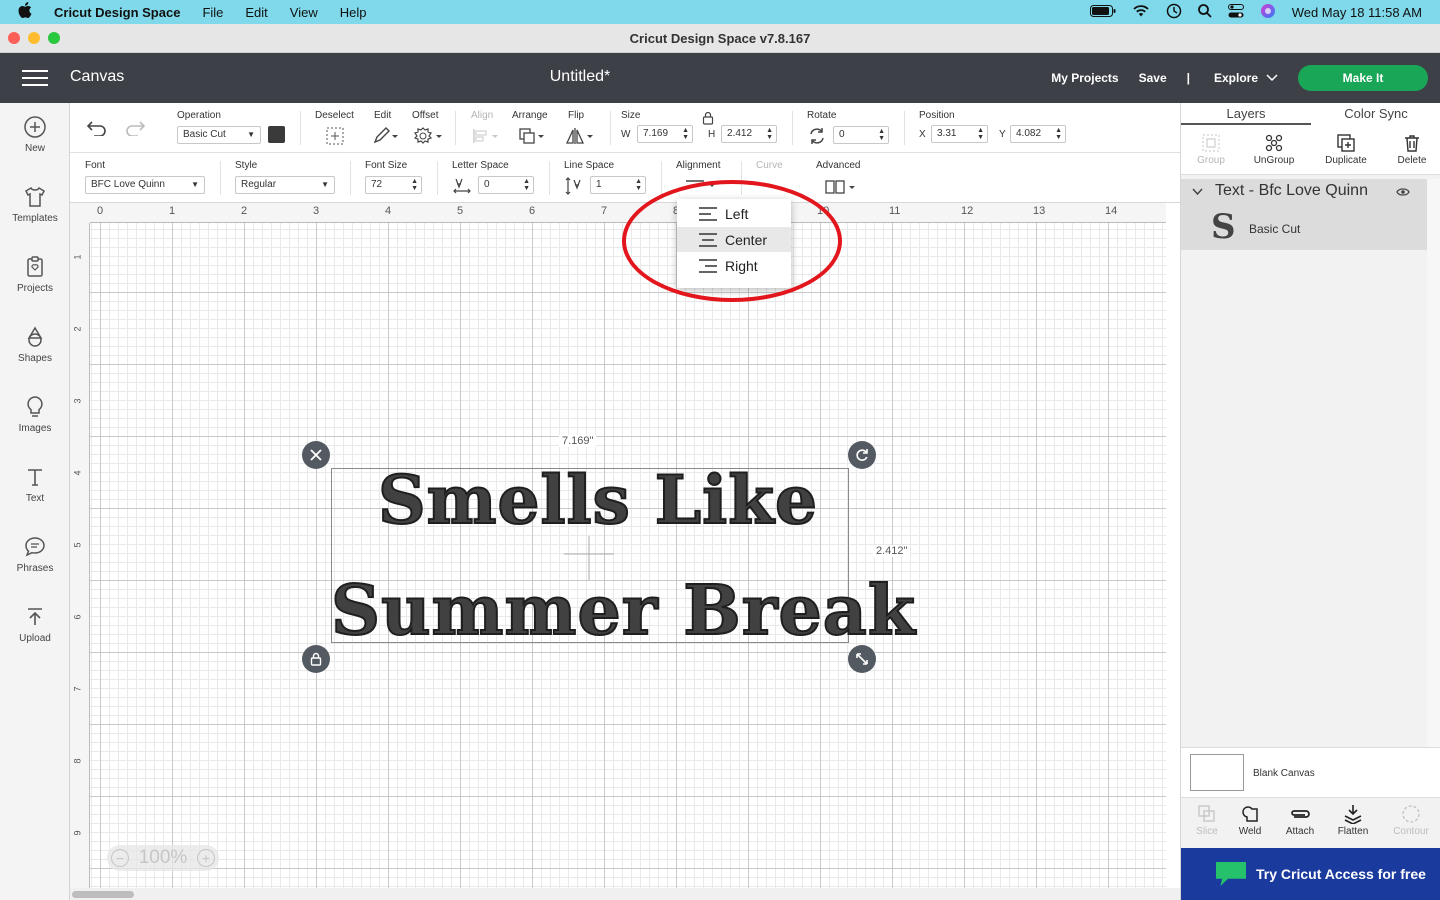  What do you see at coordinates (1300, 831) in the screenshot?
I see `action-label: Attach` at bounding box center [1300, 831].